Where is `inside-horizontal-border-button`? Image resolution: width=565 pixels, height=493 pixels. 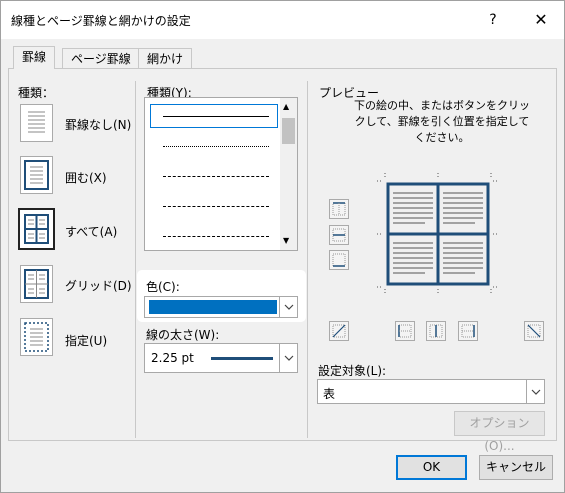 inside-horizontal-border-button is located at coordinates (339, 235).